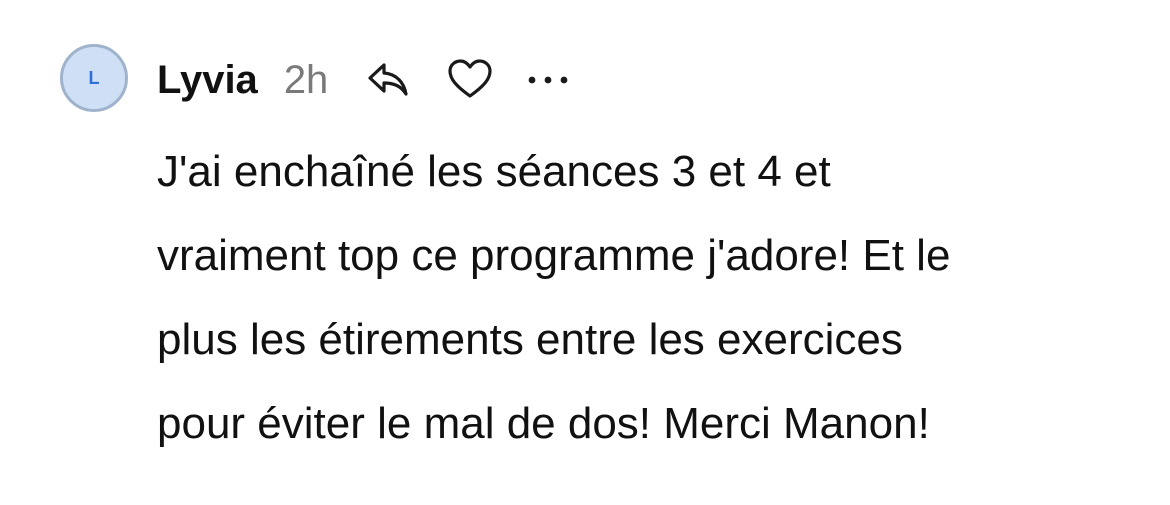  Describe the element at coordinates (554, 255) in the screenshot. I see `comment-text-line: vraiment top ce programme j'adore! Et le` at that location.